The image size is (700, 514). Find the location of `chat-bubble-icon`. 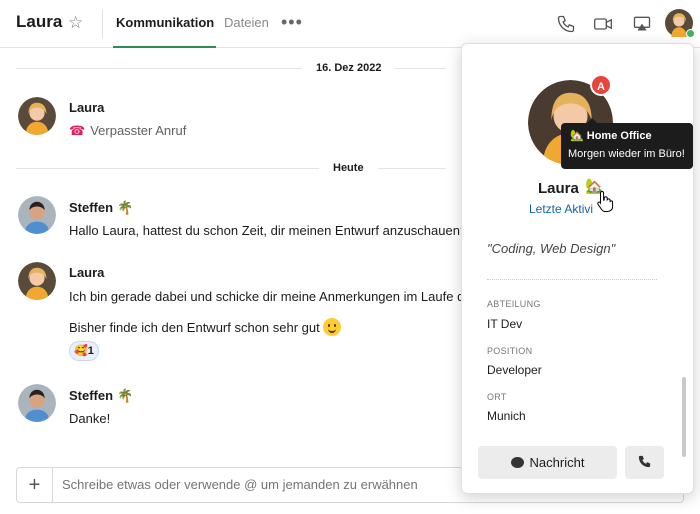

chat-bubble-icon is located at coordinates (517, 462).